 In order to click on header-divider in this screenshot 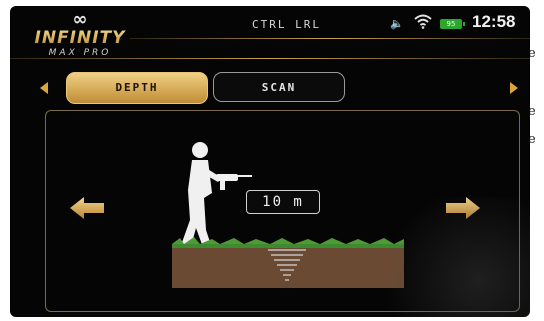, I will do `click(330, 38)`.